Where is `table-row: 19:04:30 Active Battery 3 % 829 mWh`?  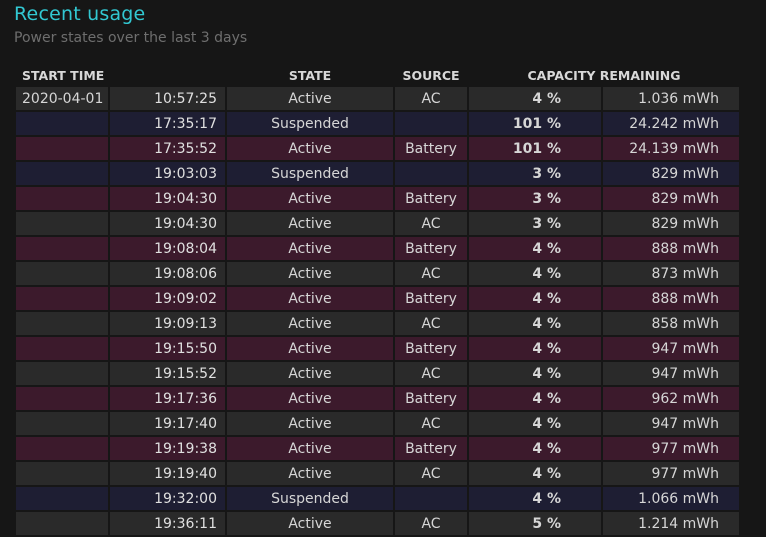 table-row: 19:04:30 Active Battery 3 % 829 mWh is located at coordinates (377, 199).